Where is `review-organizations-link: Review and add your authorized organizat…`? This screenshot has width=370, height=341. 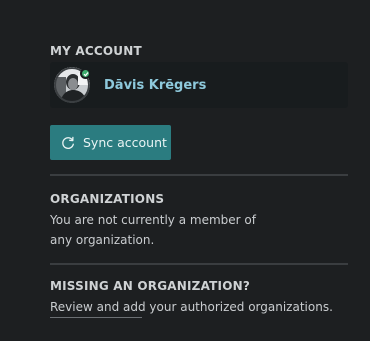
review-organizations-link: Review and add your authorized organizat… is located at coordinates (191, 307).